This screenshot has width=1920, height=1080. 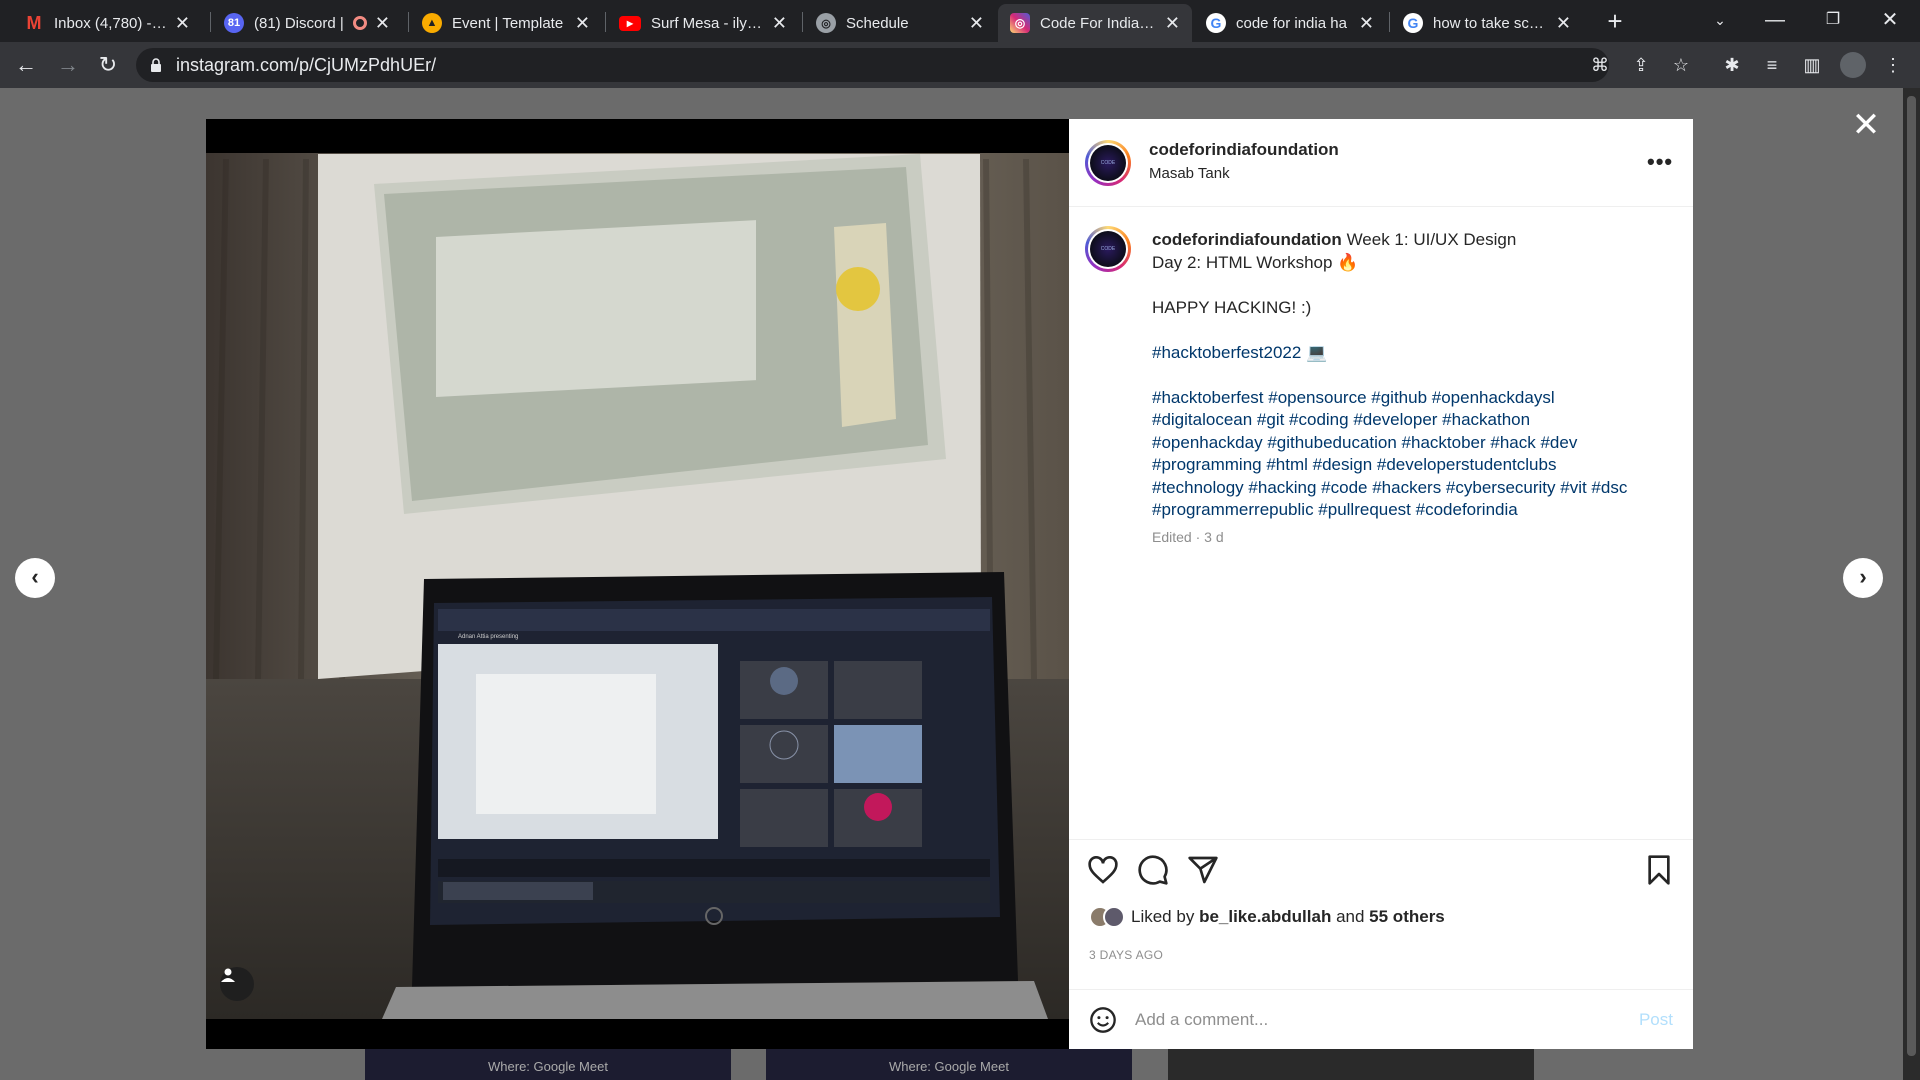 What do you see at coordinates (1412, 353) in the screenshot?
I see `hashtag-link: #hacktoberfest2022 💻` at bounding box center [1412, 353].